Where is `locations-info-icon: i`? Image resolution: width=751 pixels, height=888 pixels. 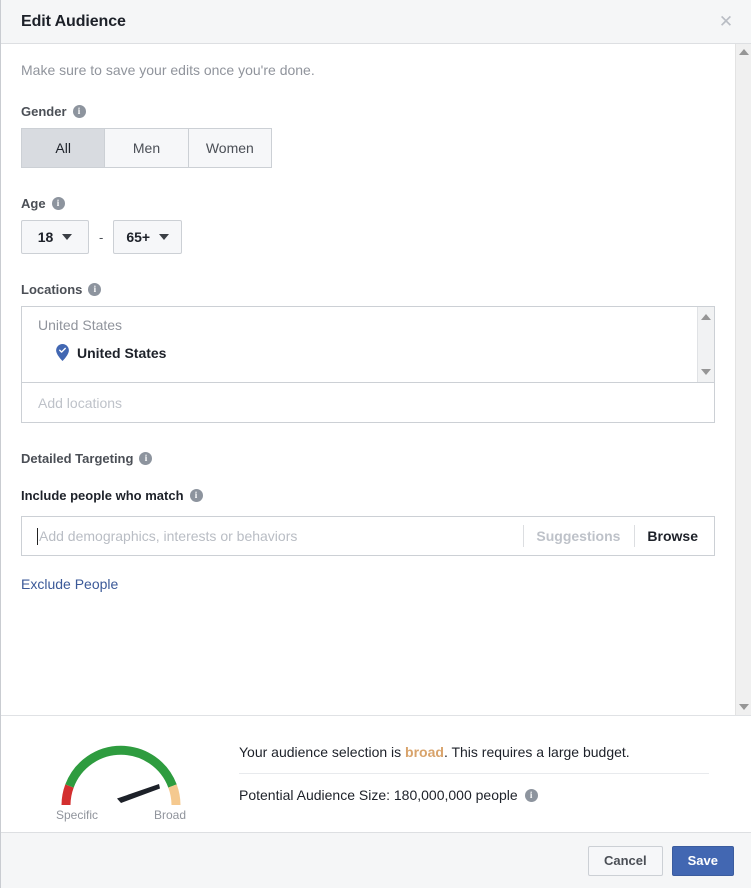
locations-info-icon: i is located at coordinates (95, 289).